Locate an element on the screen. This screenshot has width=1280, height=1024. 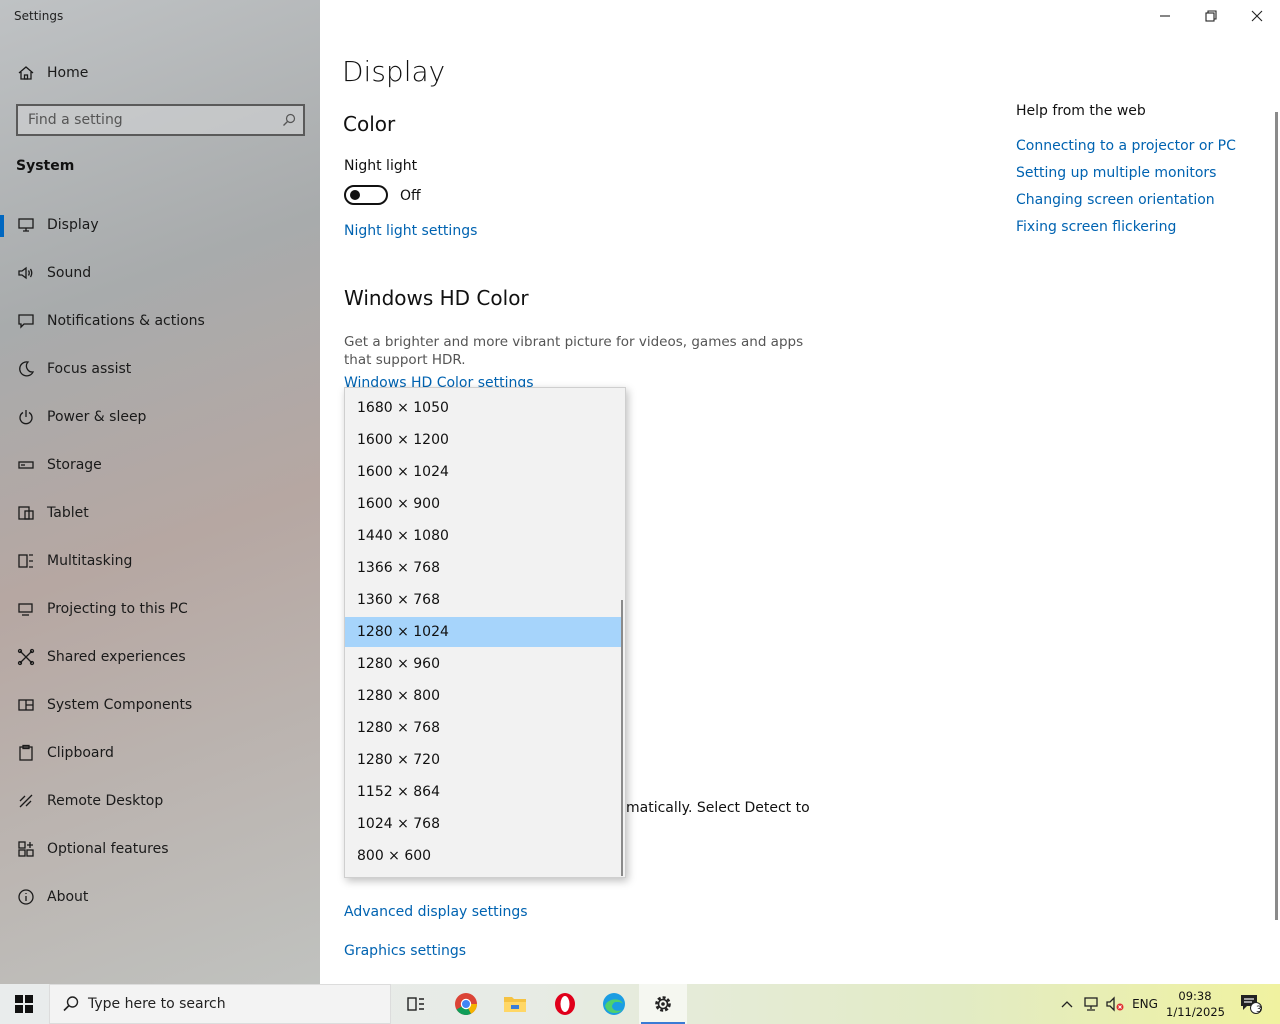
resolution-option: 1600 × 900 is located at coordinates (483, 504).